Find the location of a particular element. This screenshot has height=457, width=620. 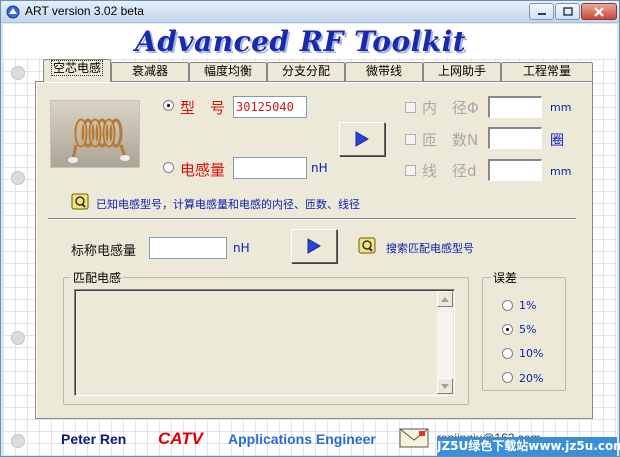

author-name: Peter Ren is located at coordinates (94, 439).